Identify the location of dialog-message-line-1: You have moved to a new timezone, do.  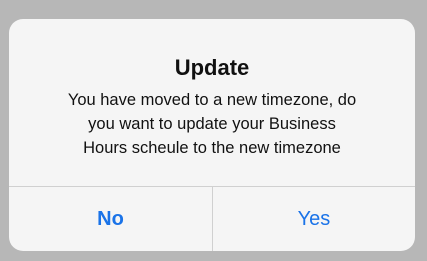
(212, 100).